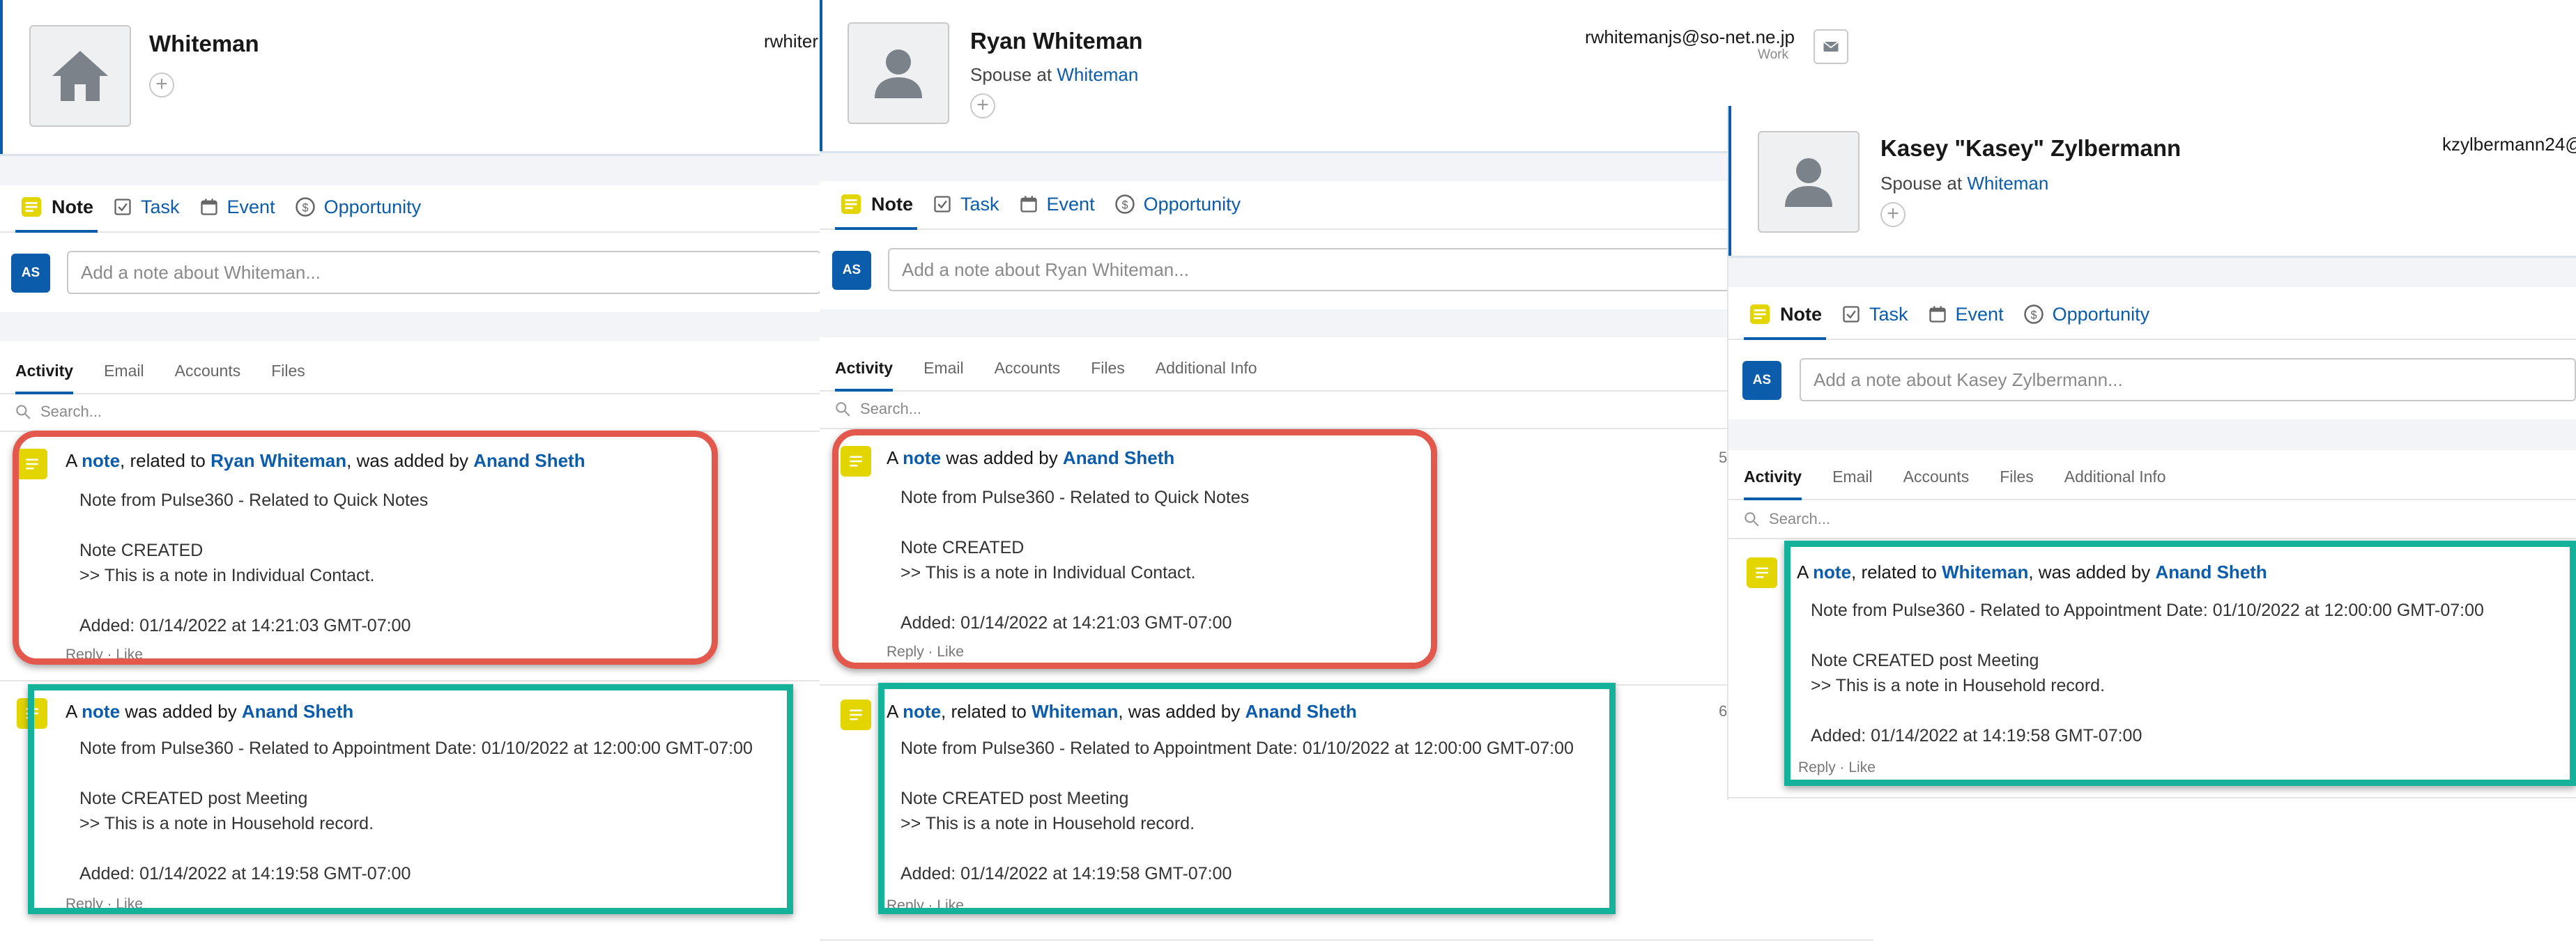 The image size is (2576, 942). I want to click on mail-icon, so click(1831, 46).